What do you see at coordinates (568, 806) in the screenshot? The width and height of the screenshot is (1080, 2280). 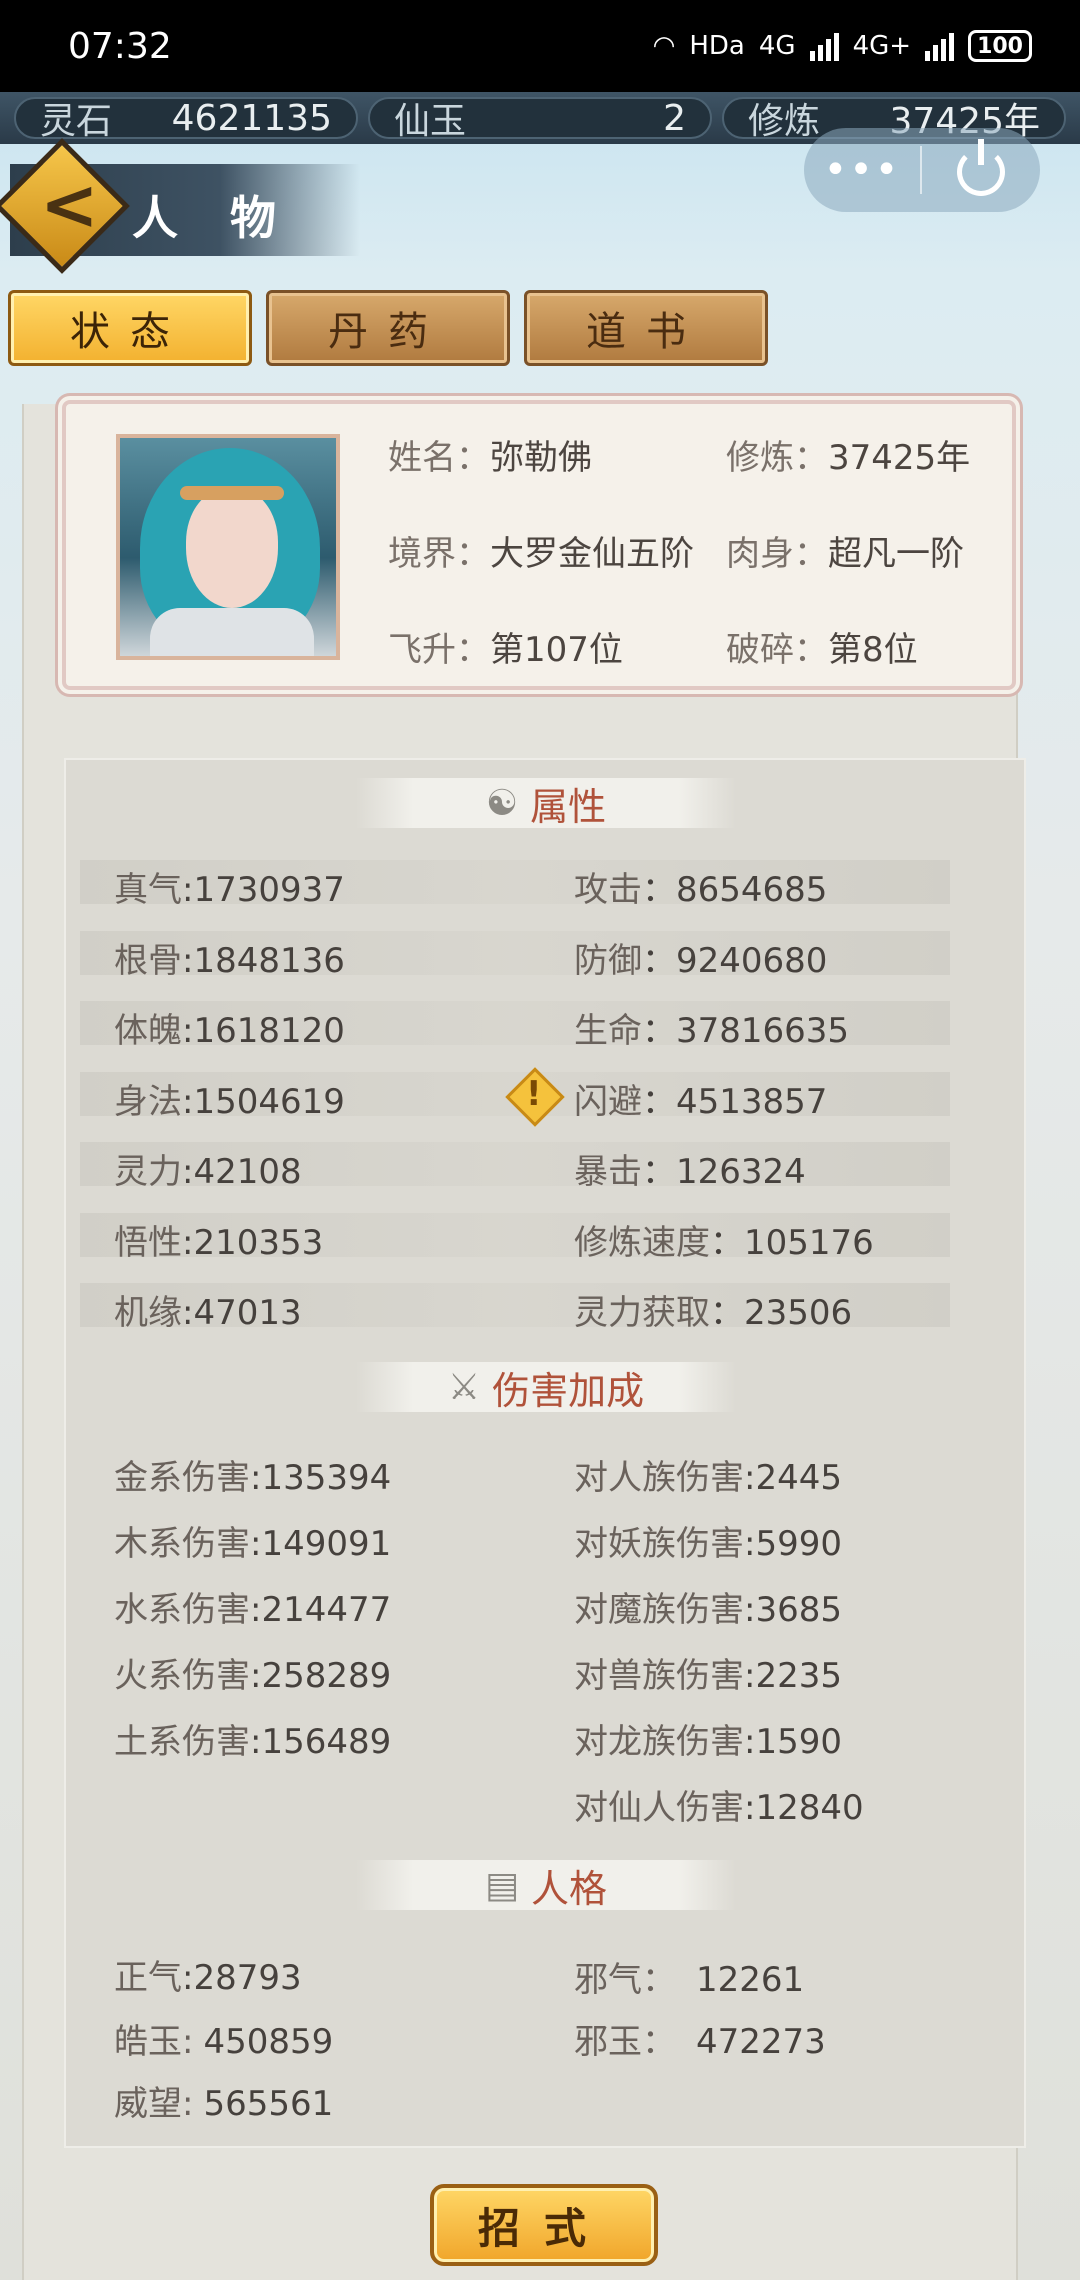 I see `section-title: 属性` at bounding box center [568, 806].